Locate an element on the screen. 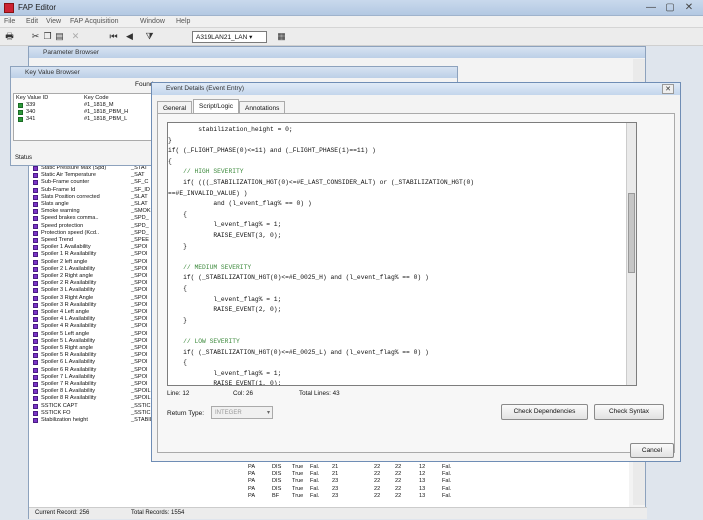 The height and width of the screenshot is (520, 703). menu-fap-acquisition: FAP Acquisition is located at coordinates (94, 21).